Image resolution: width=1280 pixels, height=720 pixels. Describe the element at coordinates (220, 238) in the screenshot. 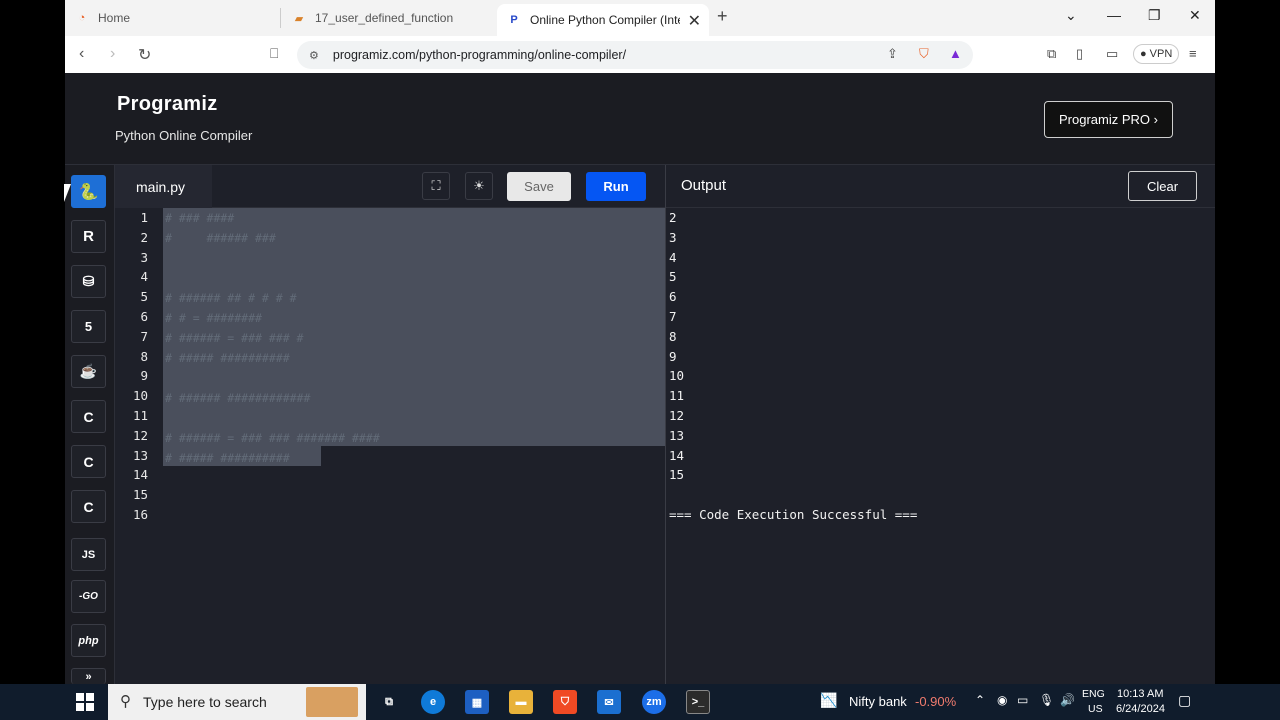

I see `code-line: # ###### ###` at that location.